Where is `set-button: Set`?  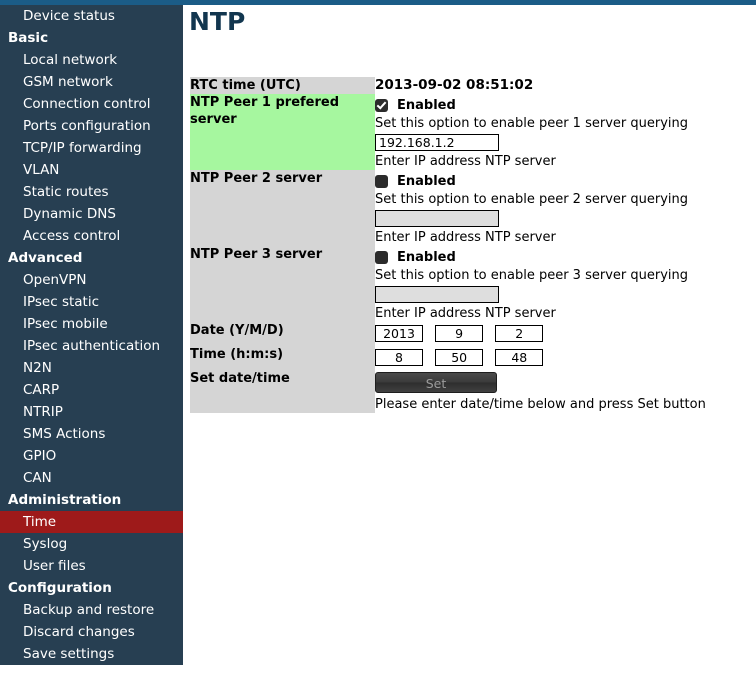
set-button: Set is located at coordinates (436, 382).